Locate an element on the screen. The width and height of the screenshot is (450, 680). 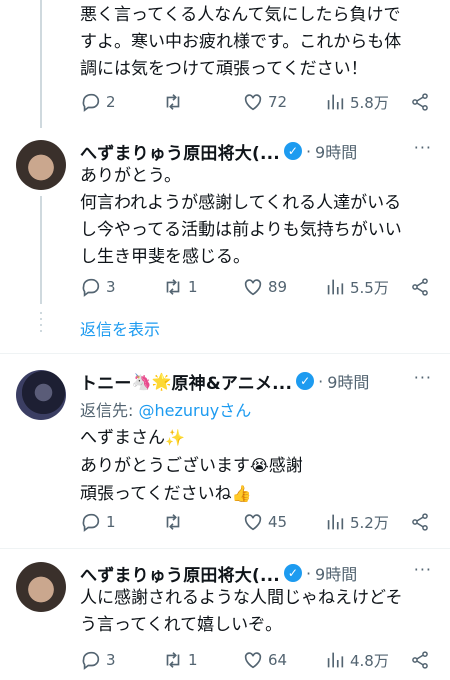
tweet-actions: 3 1 64 4.8万 is located at coordinates (258, 660).